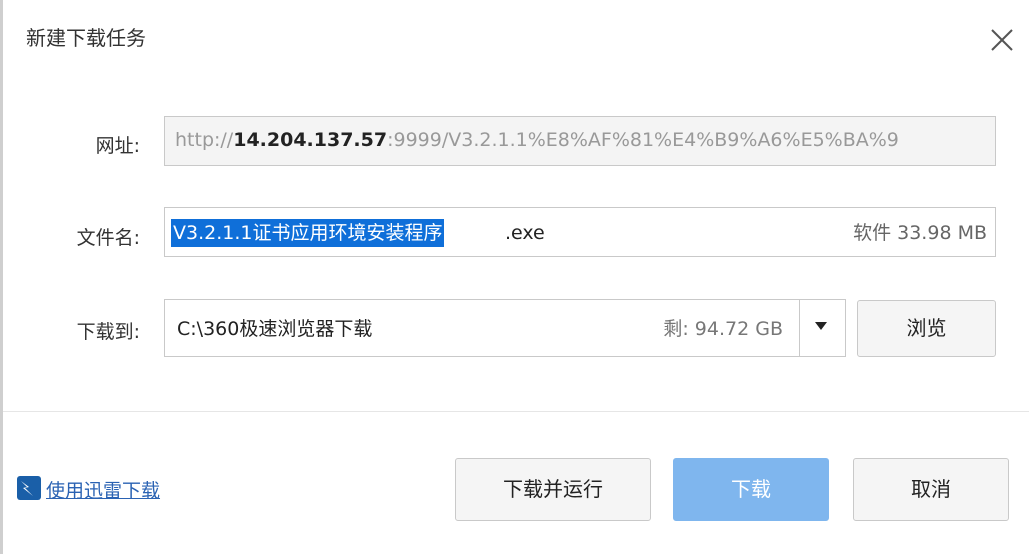  What do you see at coordinates (751, 489) in the screenshot?
I see `download-button: 下载` at bounding box center [751, 489].